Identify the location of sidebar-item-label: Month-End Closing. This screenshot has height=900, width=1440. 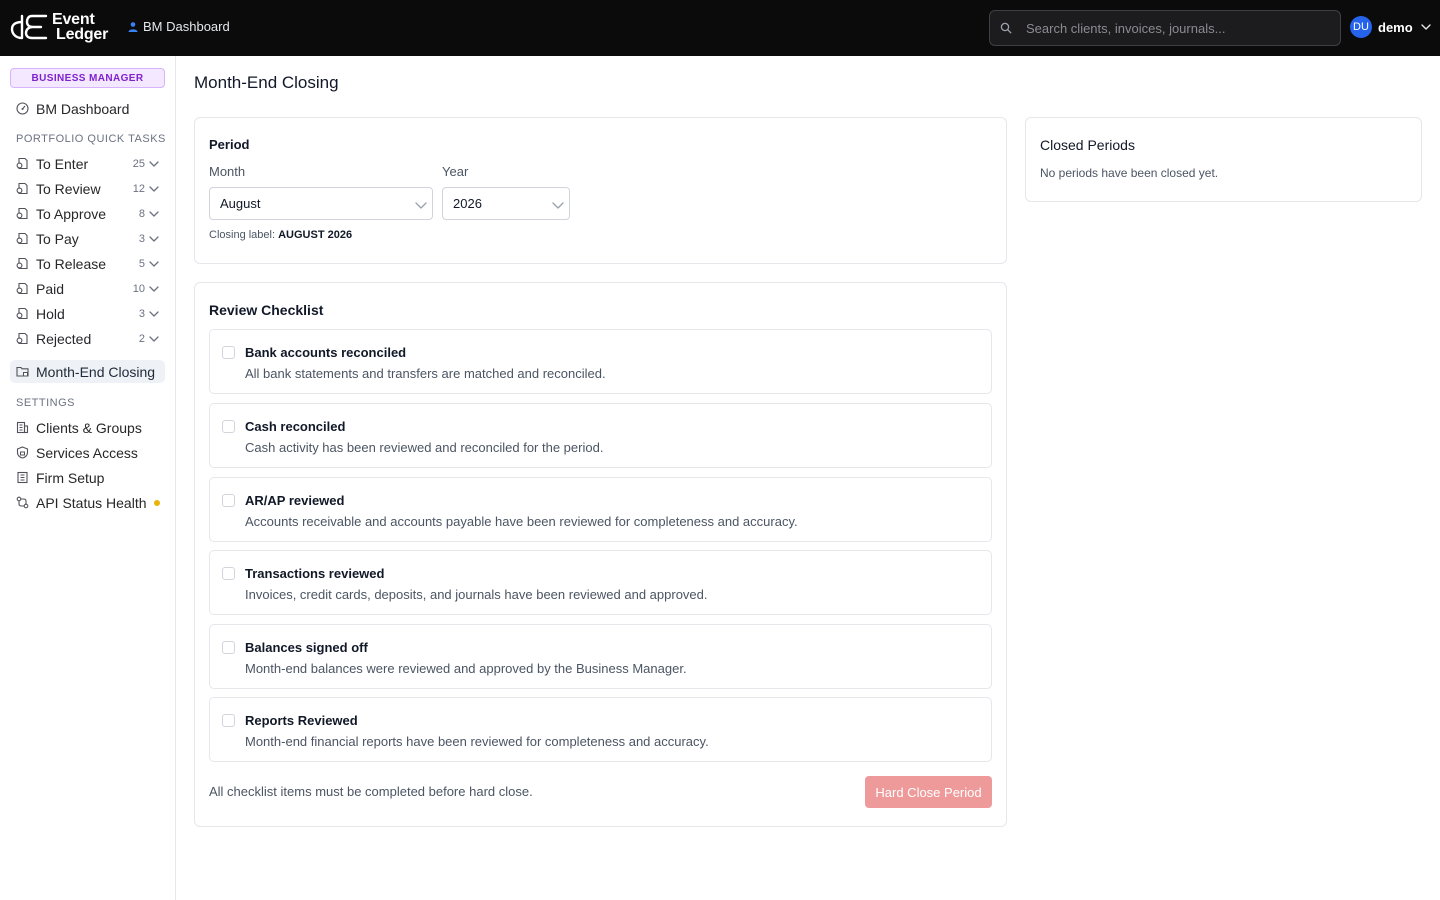
(96, 371).